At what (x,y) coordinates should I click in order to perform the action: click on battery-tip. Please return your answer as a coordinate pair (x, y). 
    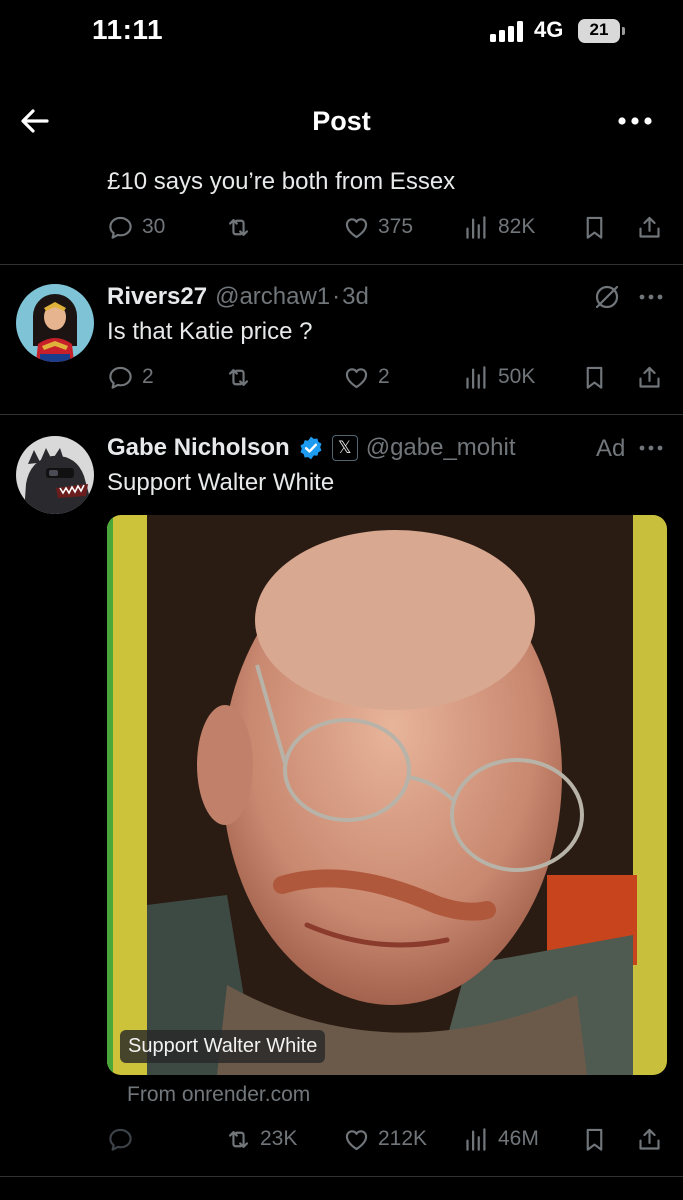
    Looking at the image, I should click on (623, 31).